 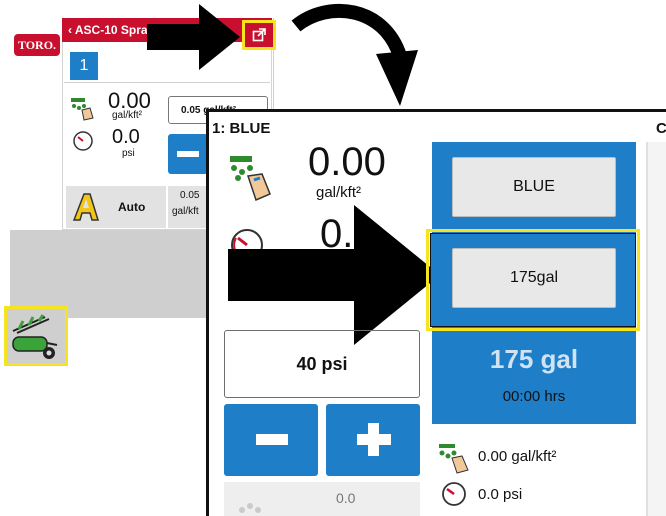 What do you see at coordinates (86, 207) in the screenshot?
I see `auto-mode-icon` at bounding box center [86, 207].